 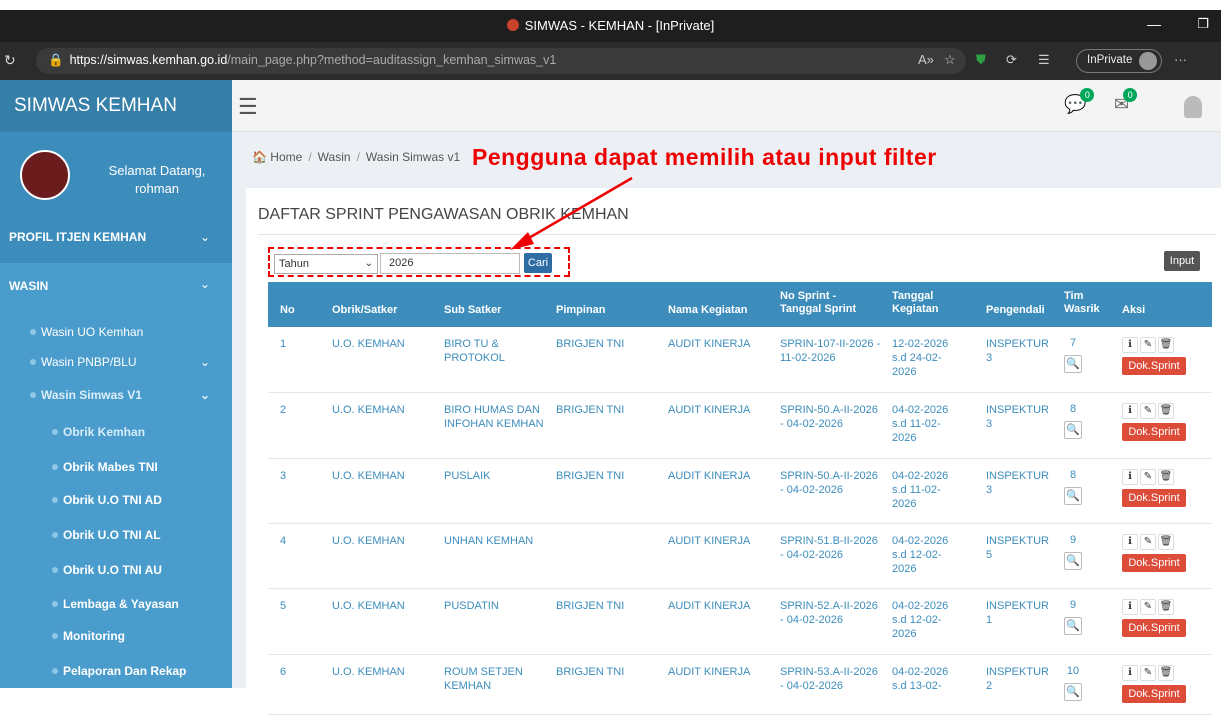 What do you see at coordinates (116, 500) in the screenshot?
I see `menu-obrik-tni-ad: Obrik U.O TNI AD` at bounding box center [116, 500].